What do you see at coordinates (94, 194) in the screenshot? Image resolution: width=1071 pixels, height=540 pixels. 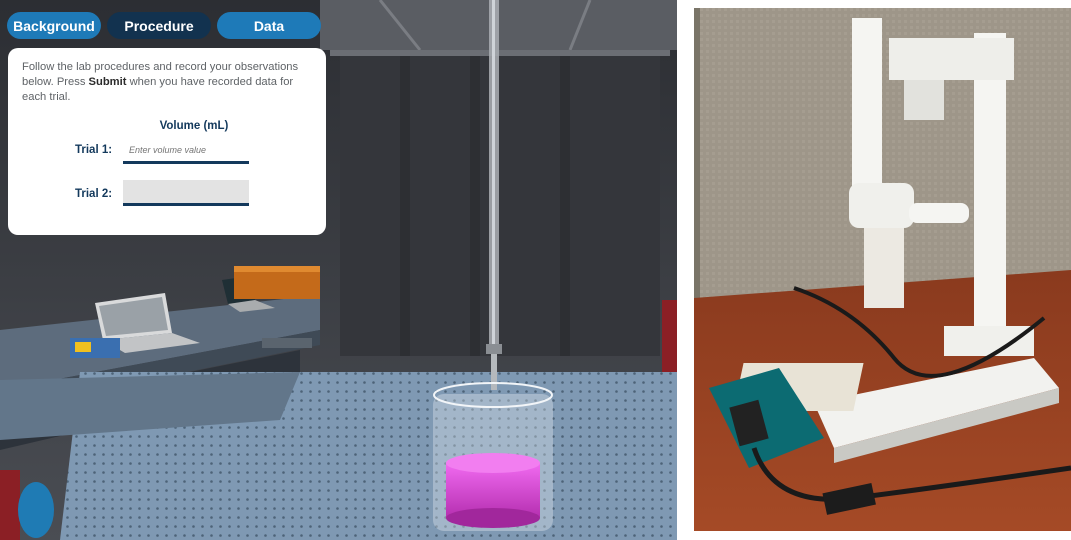 I see `trial2-label: Trial 2:` at bounding box center [94, 194].